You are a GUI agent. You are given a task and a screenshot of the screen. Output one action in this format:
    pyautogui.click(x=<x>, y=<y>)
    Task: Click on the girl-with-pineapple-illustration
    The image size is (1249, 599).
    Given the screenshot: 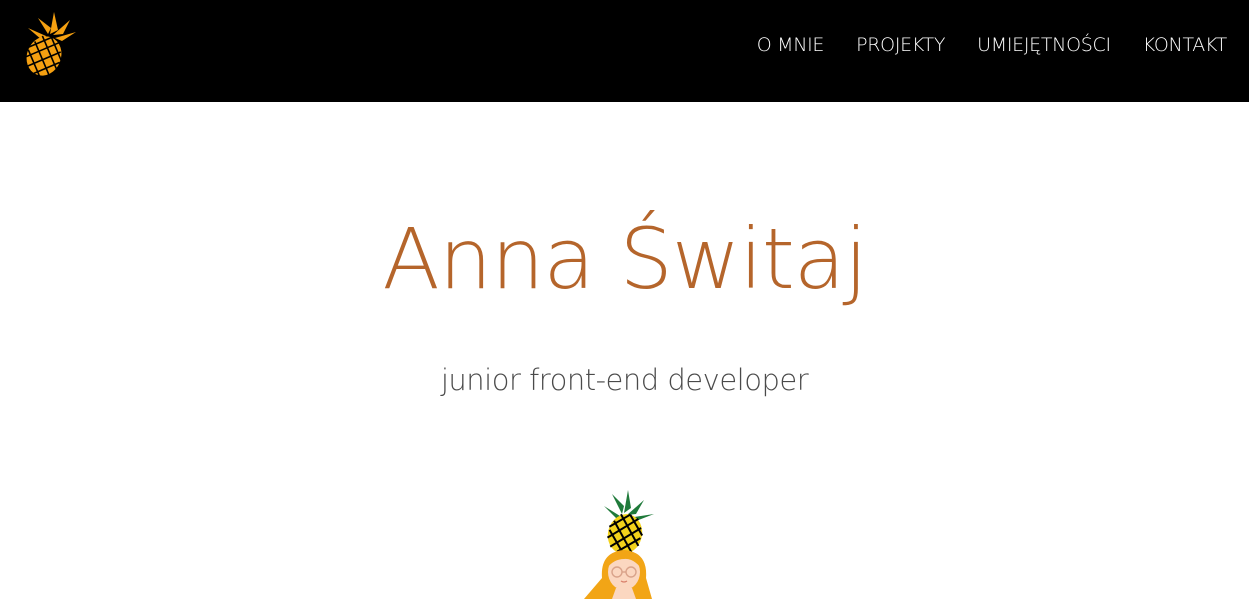 What is the action you would take?
    pyautogui.click(x=624, y=543)
    